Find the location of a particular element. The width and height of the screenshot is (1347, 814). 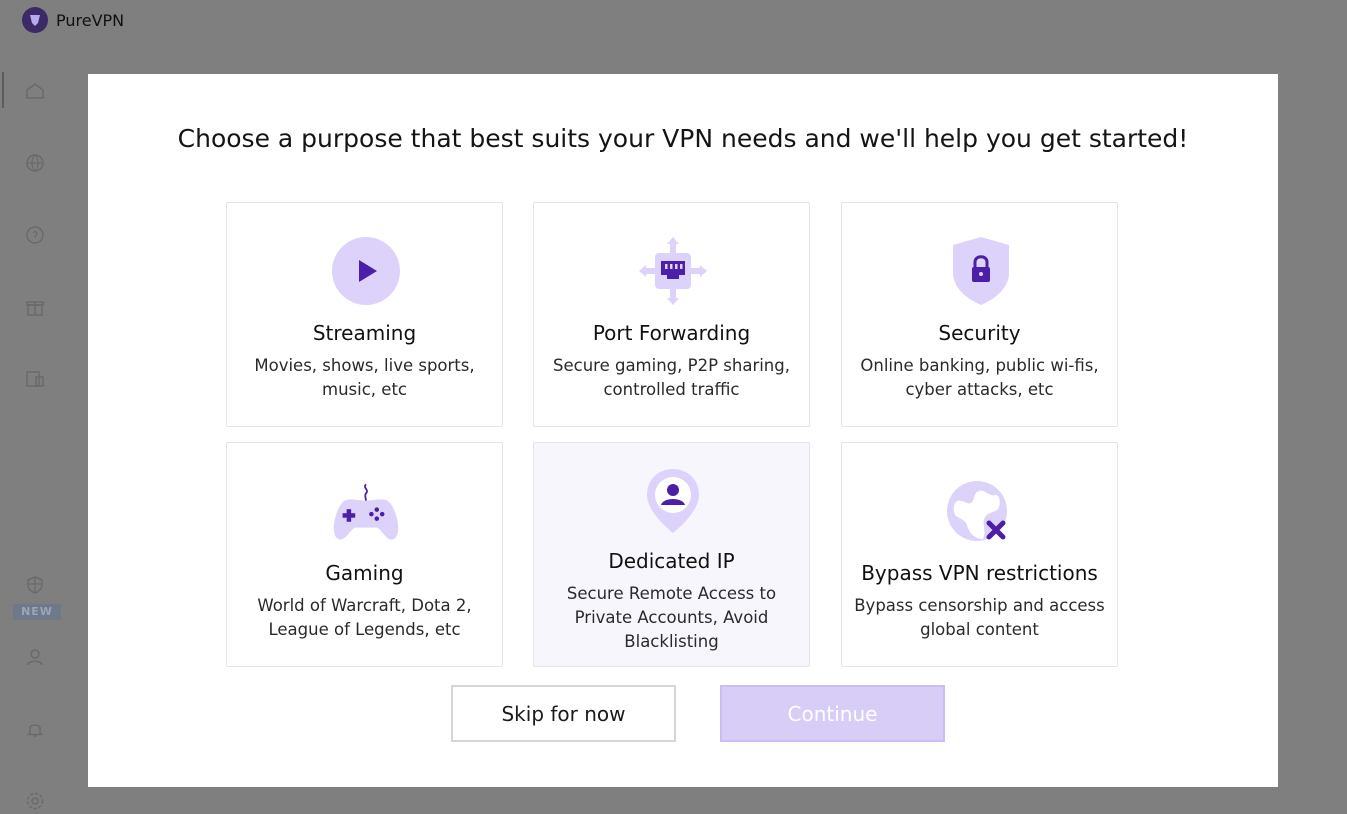

shield-lock-icon is located at coordinates (981, 271).